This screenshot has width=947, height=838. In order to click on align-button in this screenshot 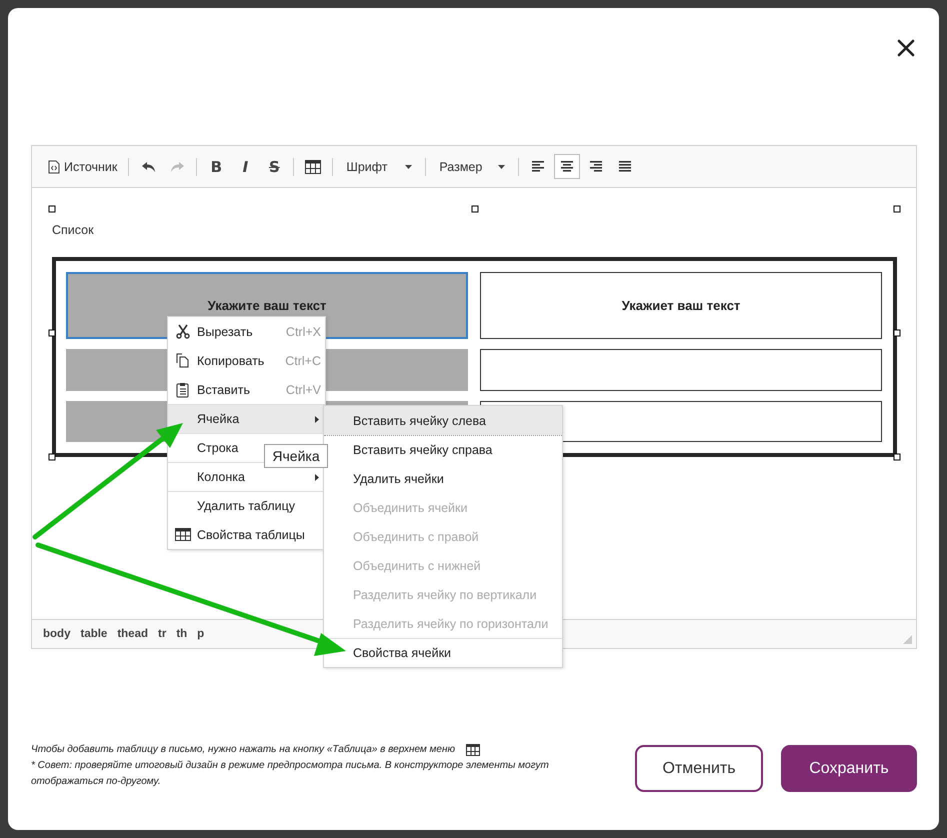, I will do `click(567, 166)`.